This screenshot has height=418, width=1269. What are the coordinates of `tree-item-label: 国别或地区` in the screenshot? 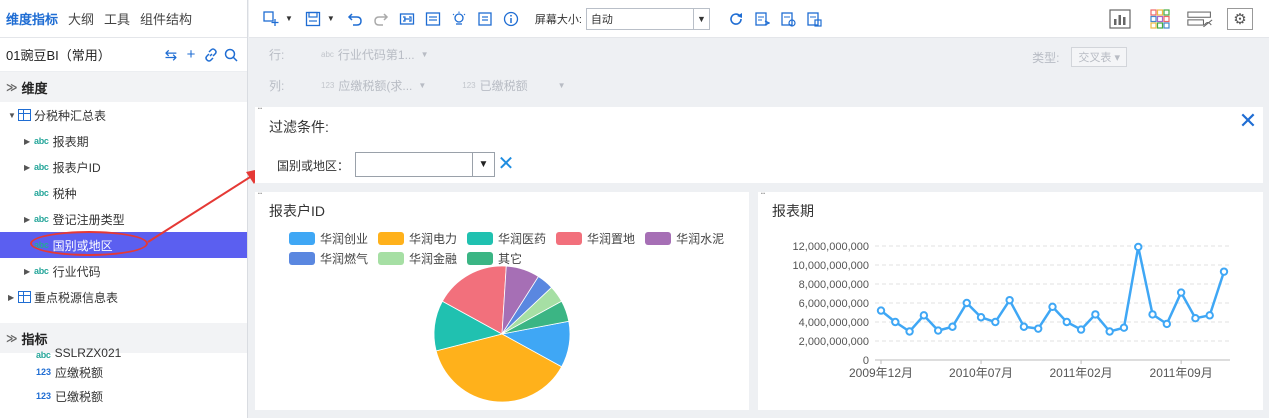 It's located at (82, 245).